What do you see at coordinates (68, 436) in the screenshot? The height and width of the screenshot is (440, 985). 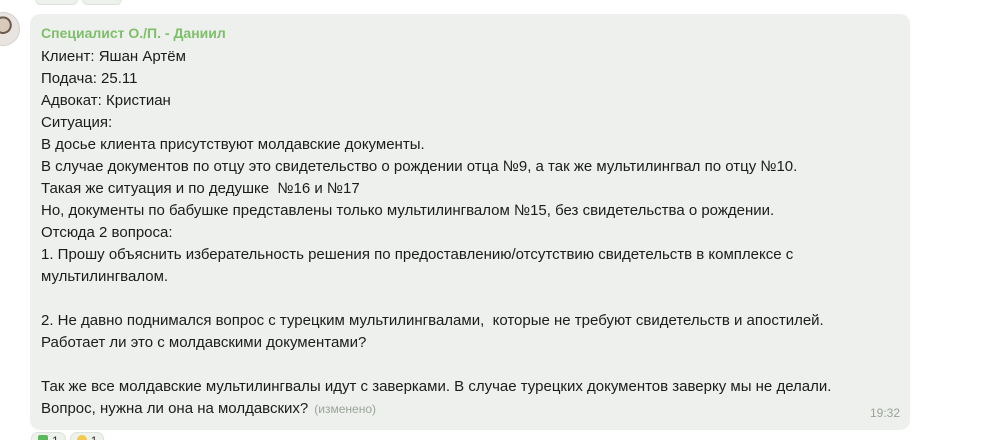 I see `reactions-bar: 1 1` at bounding box center [68, 436].